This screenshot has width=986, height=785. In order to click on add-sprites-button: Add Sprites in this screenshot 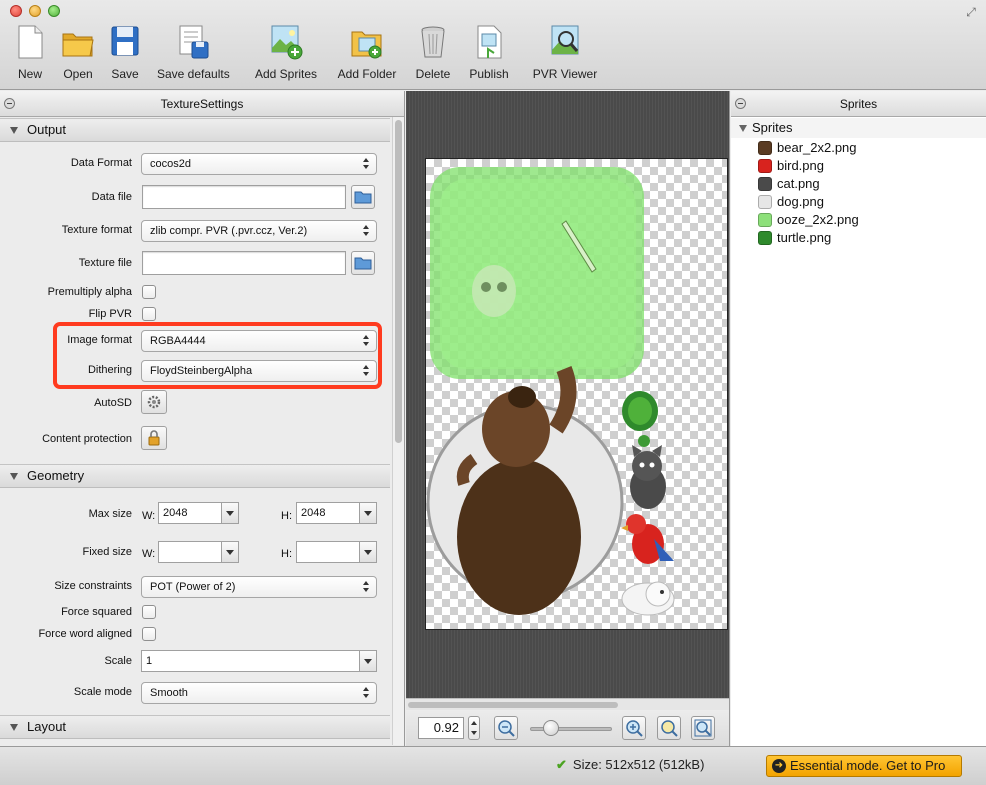, I will do `click(286, 53)`.